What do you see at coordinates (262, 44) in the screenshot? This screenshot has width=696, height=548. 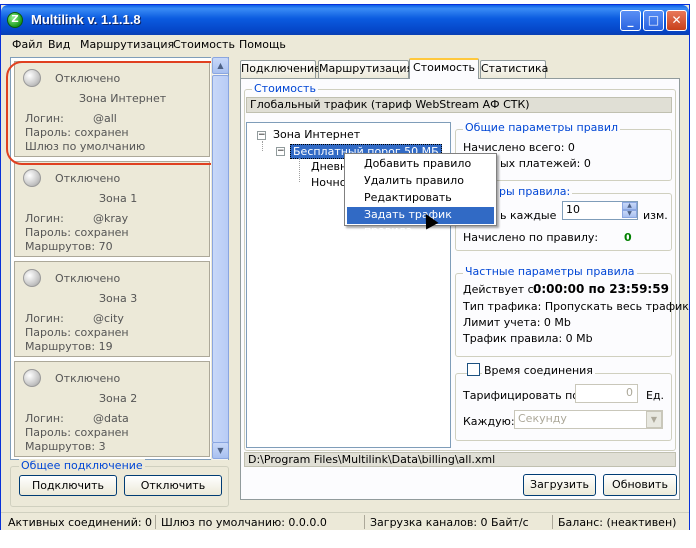 I see `menu-help: Помощь` at bounding box center [262, 44].